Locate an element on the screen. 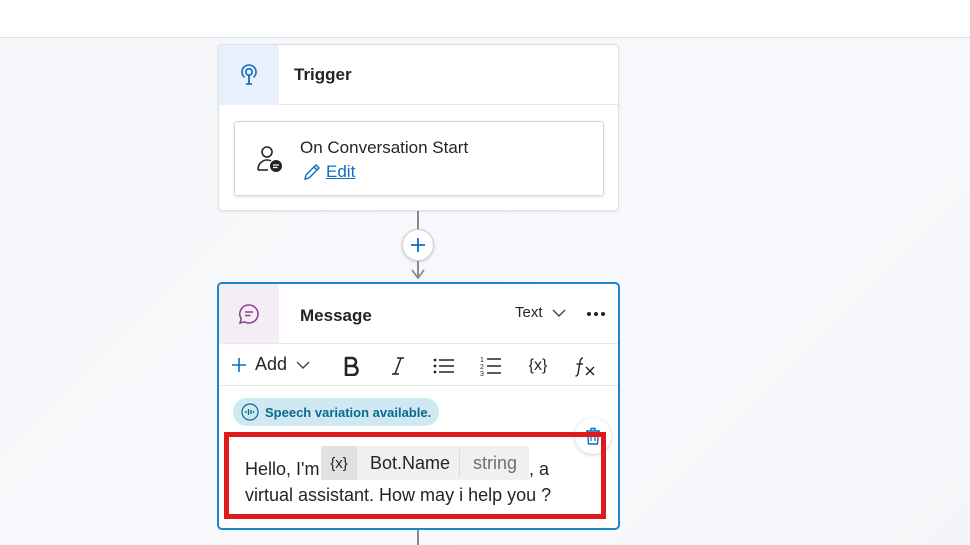 This screenshot has height=545, width=970. numbered-list-button: 1 2 3 is located at coordinates (491, 366).